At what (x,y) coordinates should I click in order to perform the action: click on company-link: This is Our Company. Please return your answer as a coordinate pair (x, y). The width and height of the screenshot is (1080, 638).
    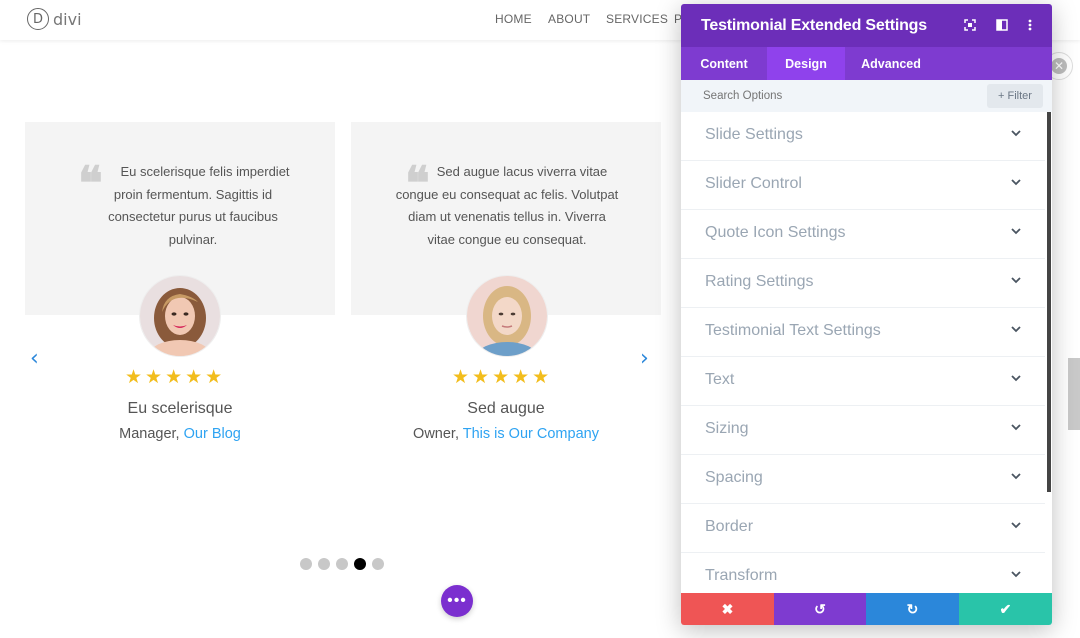
    Looking at the image, I should click on (531, 434).